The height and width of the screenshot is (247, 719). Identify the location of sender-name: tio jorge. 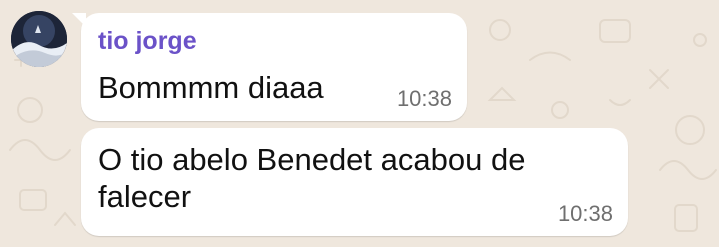
(147, 41).